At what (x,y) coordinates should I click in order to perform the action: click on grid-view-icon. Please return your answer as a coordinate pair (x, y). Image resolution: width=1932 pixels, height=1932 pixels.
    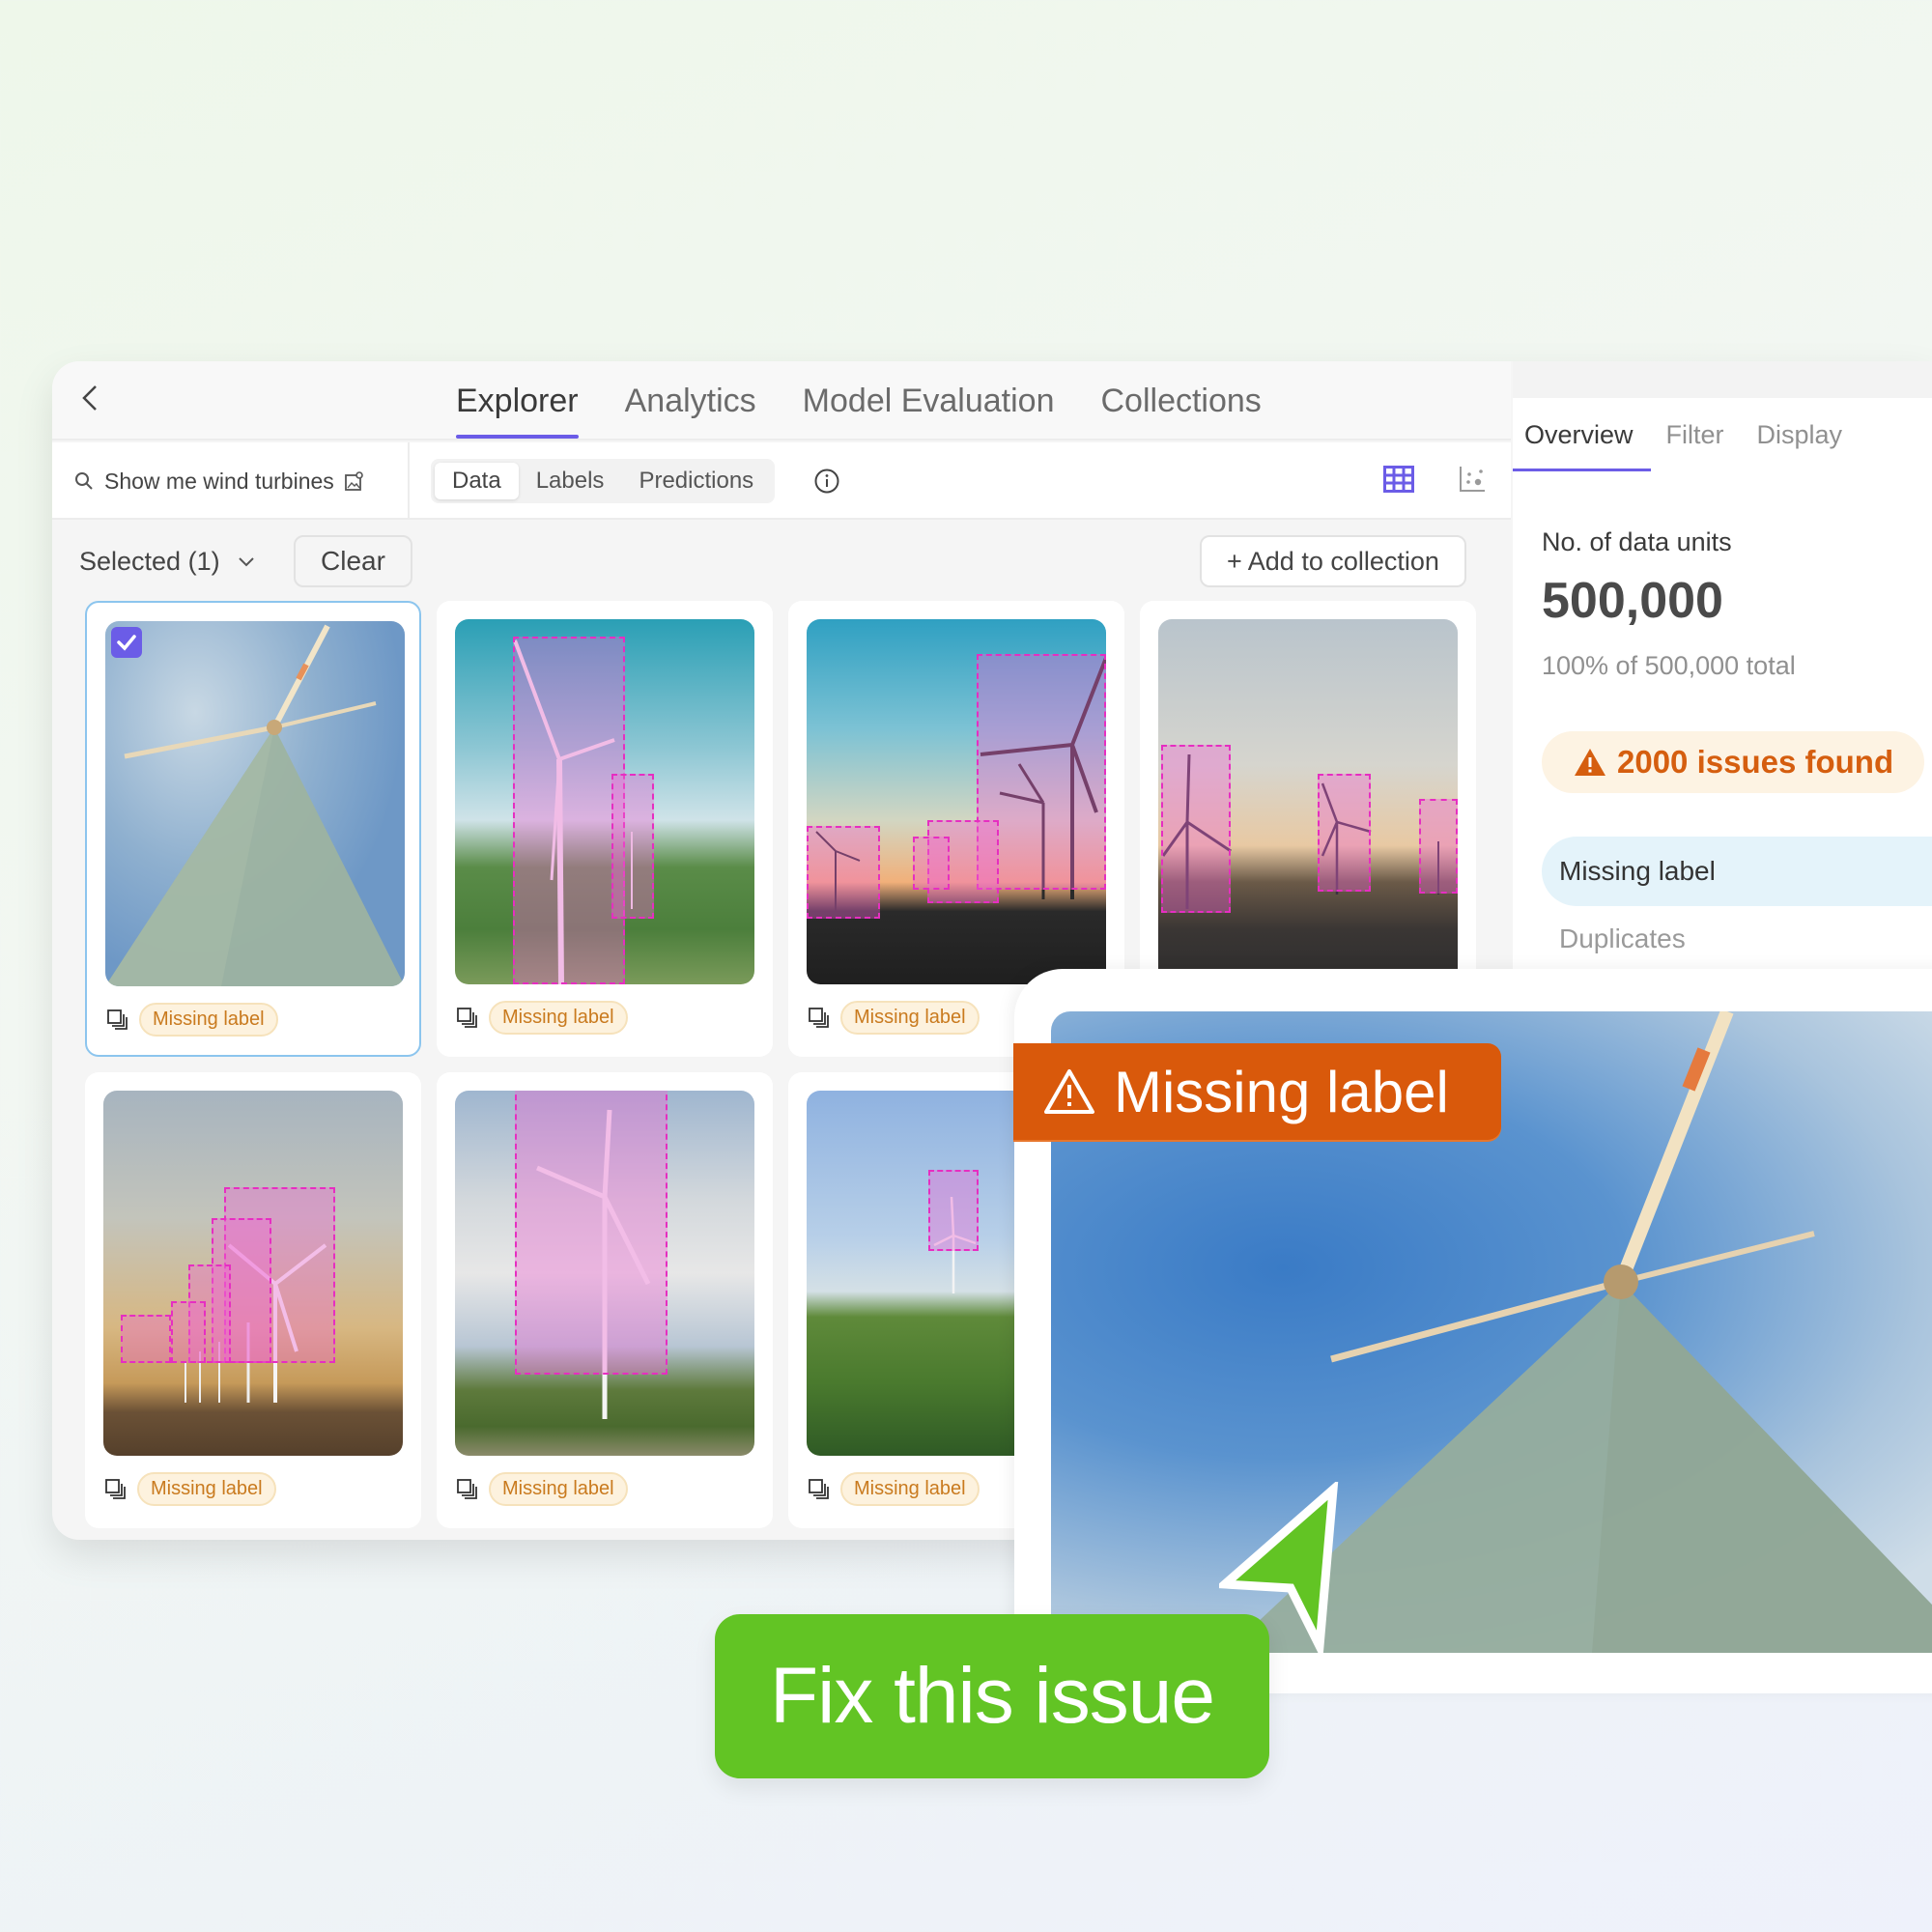
    Looking at the image, I should click on (1398, 479).